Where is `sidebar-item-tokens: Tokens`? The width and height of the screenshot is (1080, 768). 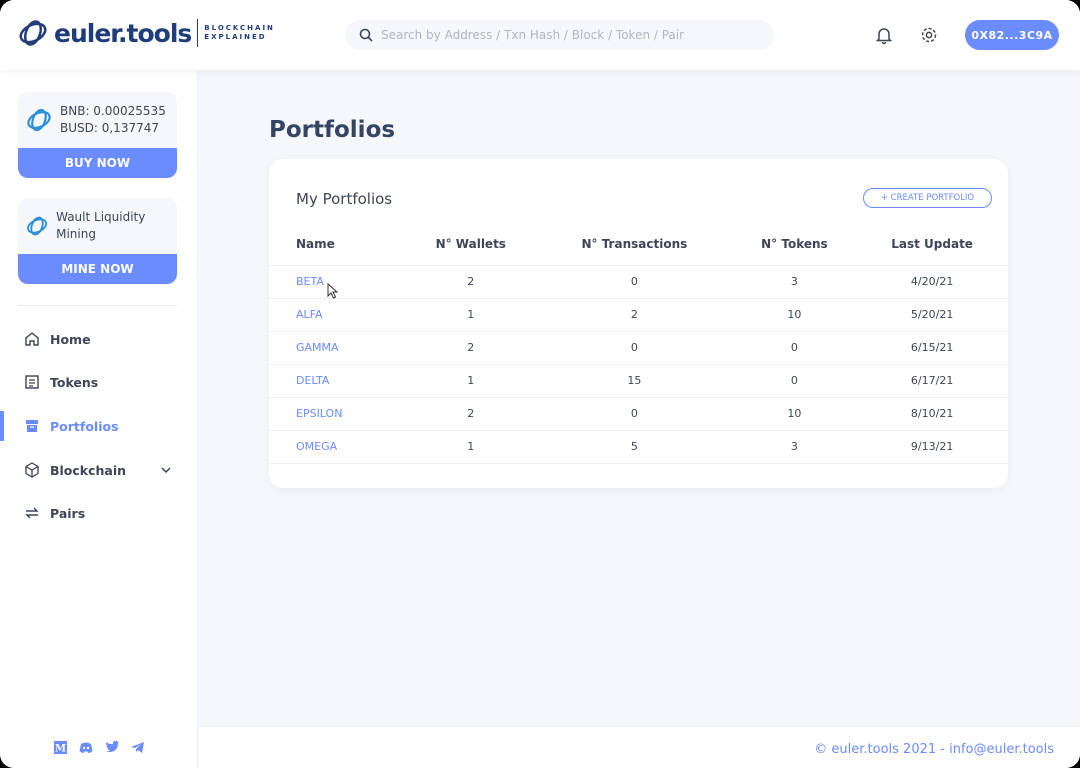 sidebar-item-tokens: Tokens is located at coordinates (99, 382).